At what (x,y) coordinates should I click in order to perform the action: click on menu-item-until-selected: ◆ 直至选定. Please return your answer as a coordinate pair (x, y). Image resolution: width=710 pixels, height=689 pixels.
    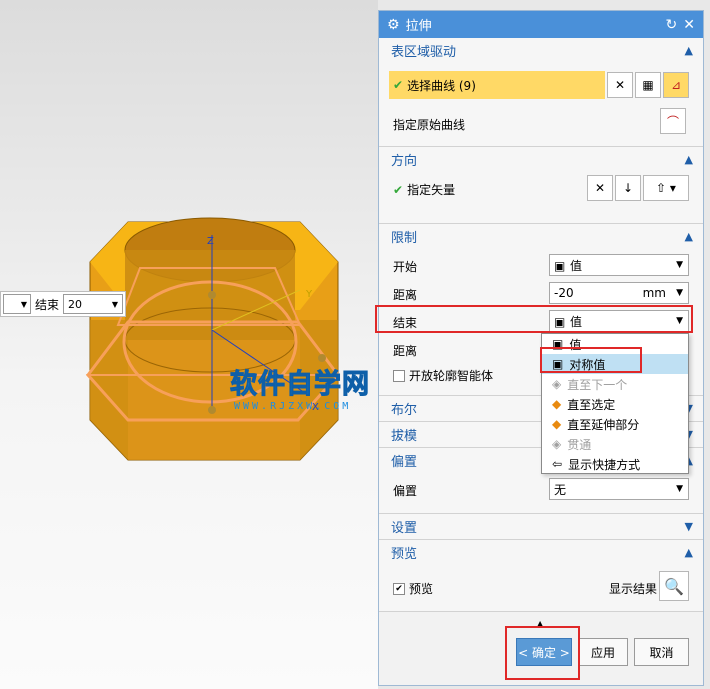
    Looking at the image, I should click on (615, 404).